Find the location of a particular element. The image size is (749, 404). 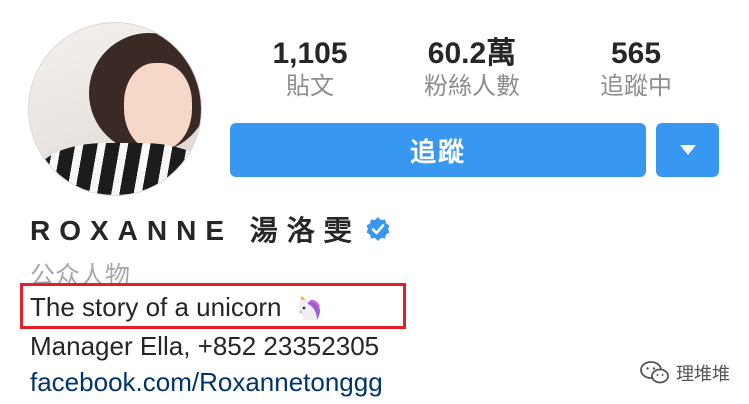

verified-badge-icon is located at coordinates (378, 229).